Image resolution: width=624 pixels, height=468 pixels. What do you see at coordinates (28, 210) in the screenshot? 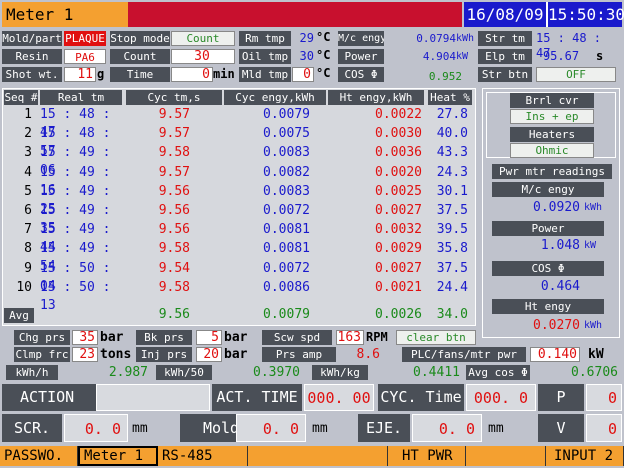
I see `cell-seq: 6` at bounding box center [28, 210].